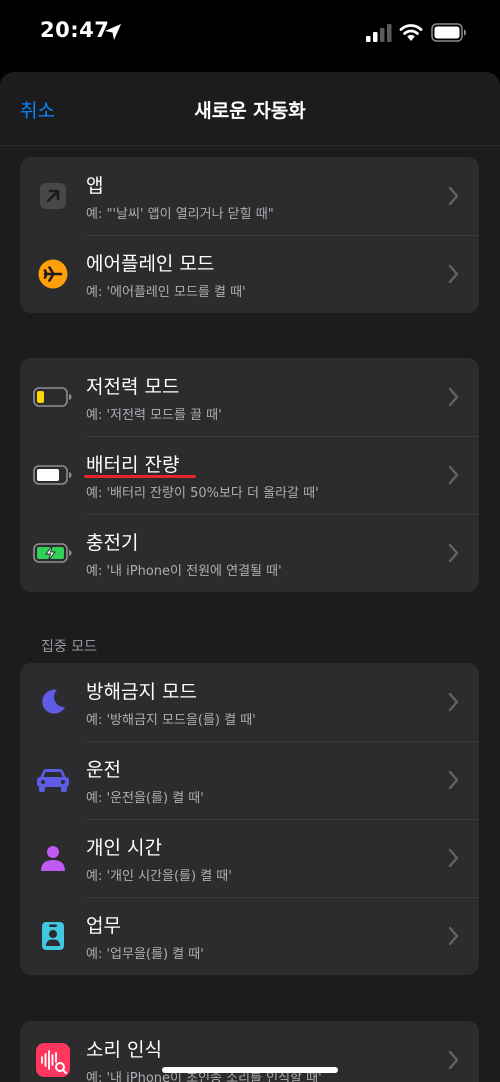  Describe the element at coordinates (448, 32) in the screenshot. I see `status-battery-icon` at that location.